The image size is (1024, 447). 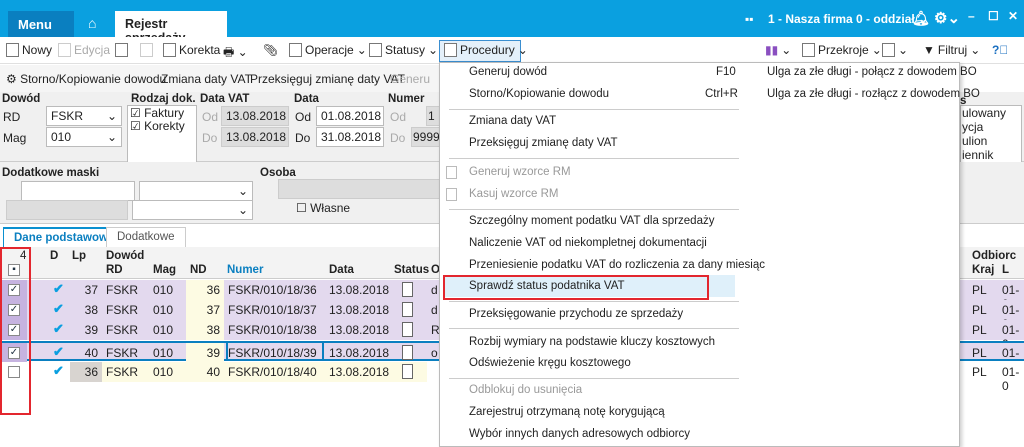 I want to click on mag-select: 010 ⌄, so click(x=84, y=137).